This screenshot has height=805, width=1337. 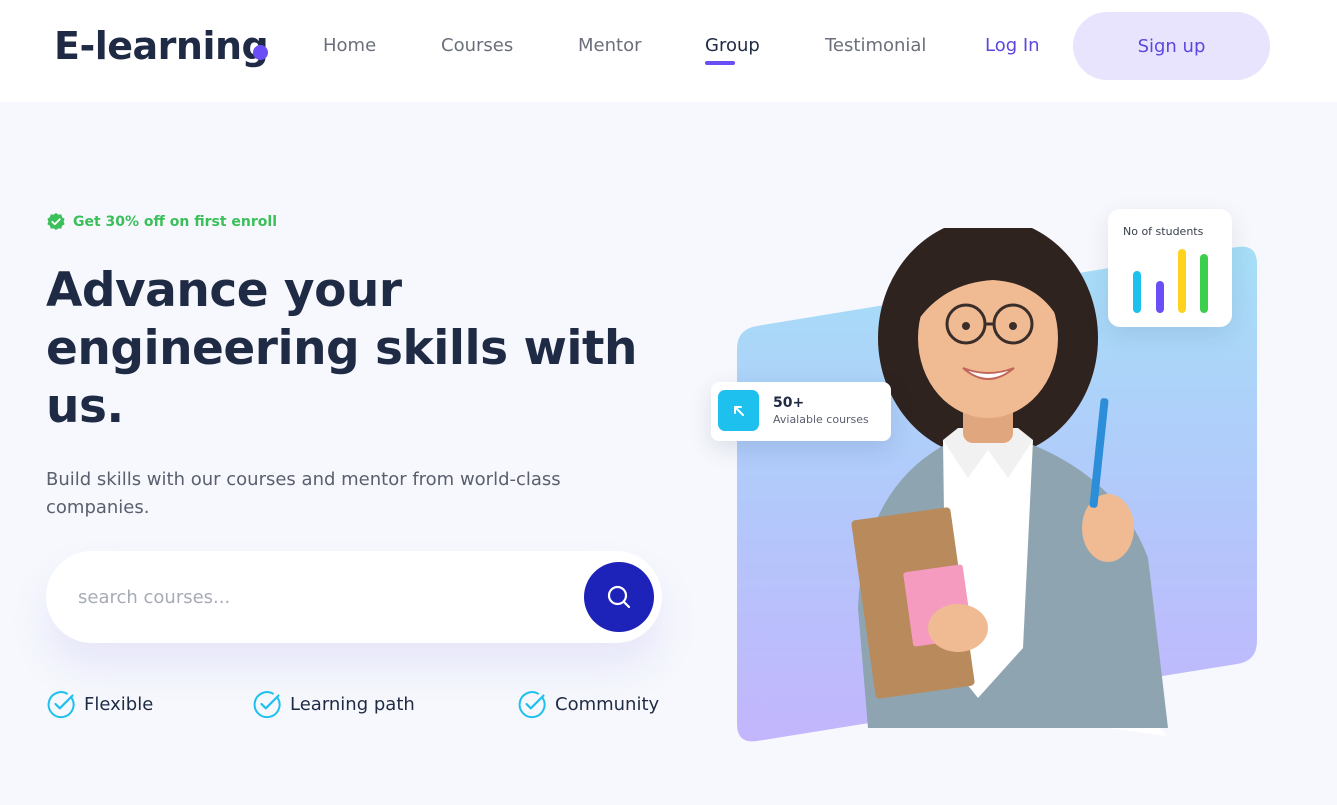 I want to click on verified-badge-icon, so click(x=56, y=221).